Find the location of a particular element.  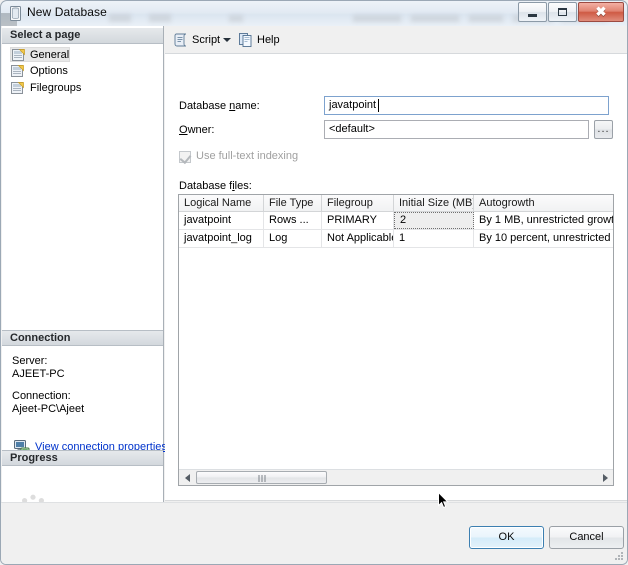

checkmark-icon is located at coordinates (185, 158).